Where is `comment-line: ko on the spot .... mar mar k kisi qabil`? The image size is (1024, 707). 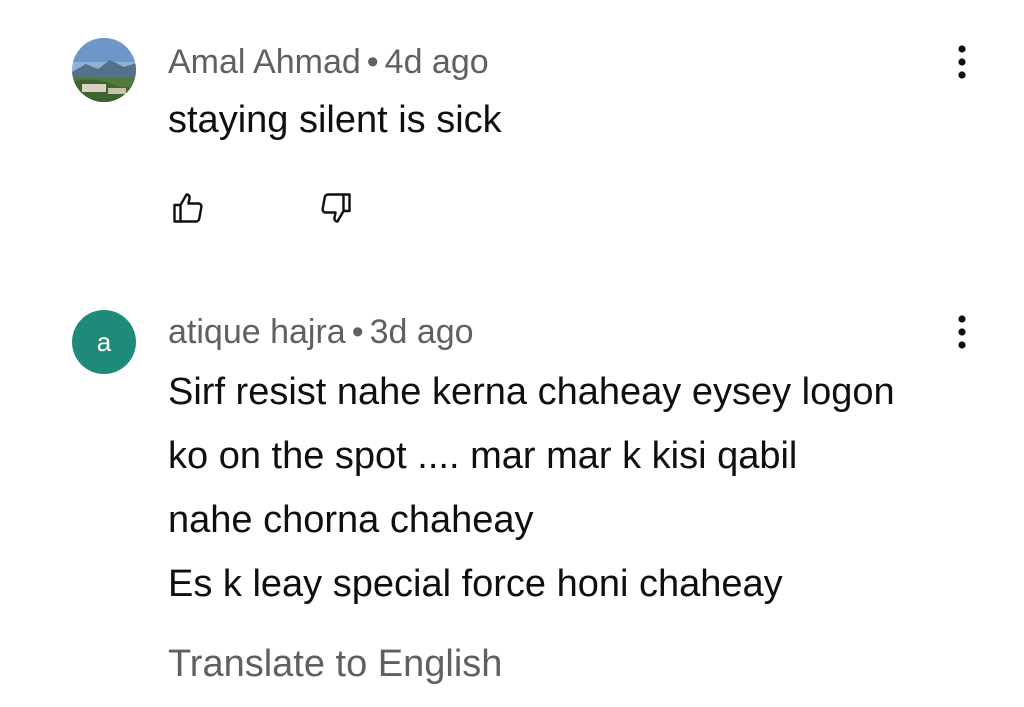 comment-line: ko on the spot .... mar mar k kisi qabil is located at coordinates (483, 456).